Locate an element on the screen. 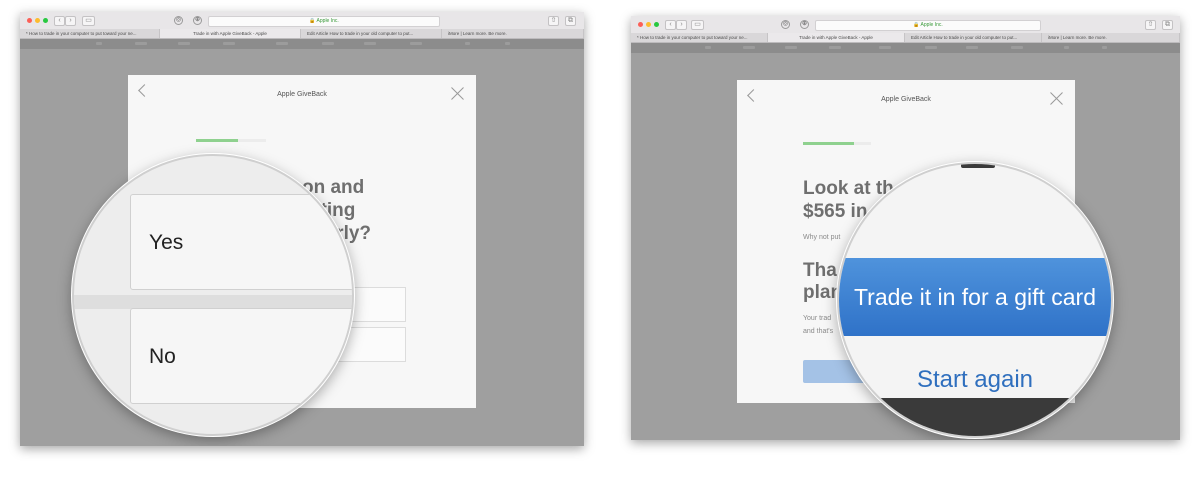  option-no-label: No is located at coordinates (162, 356).